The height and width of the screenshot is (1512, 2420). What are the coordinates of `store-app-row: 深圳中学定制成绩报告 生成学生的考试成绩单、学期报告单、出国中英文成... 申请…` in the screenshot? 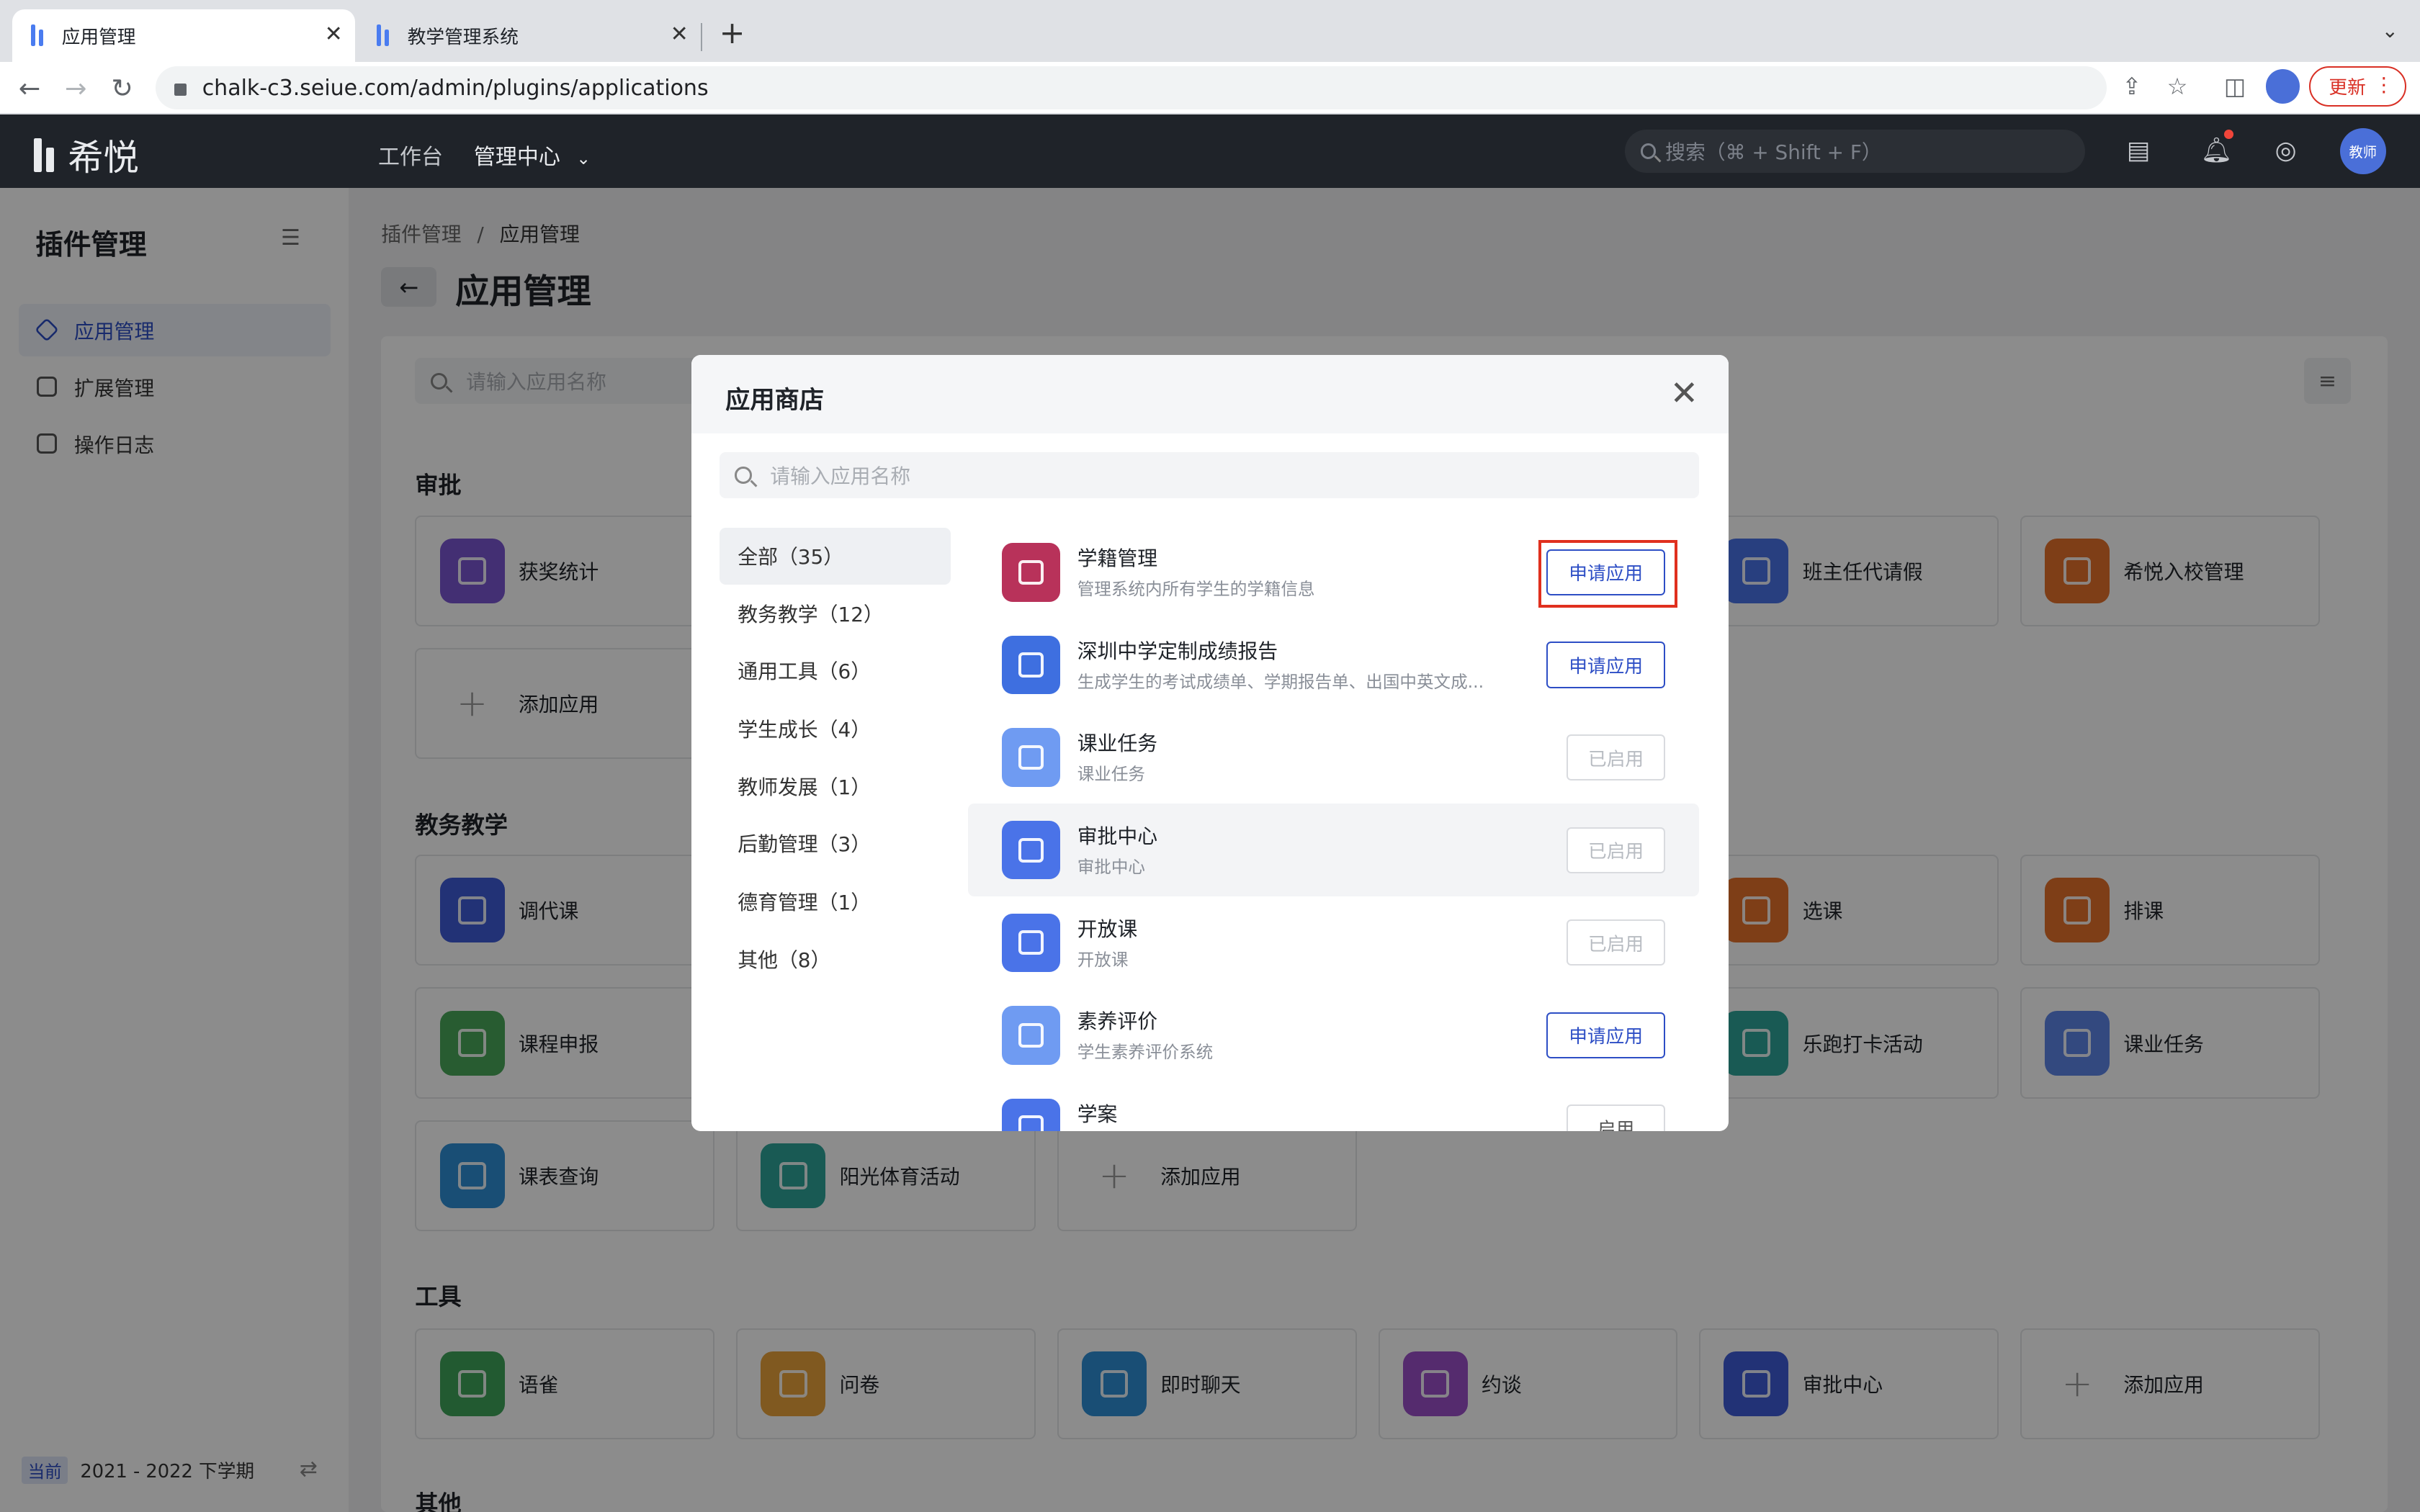 It's located at (1334, 664).